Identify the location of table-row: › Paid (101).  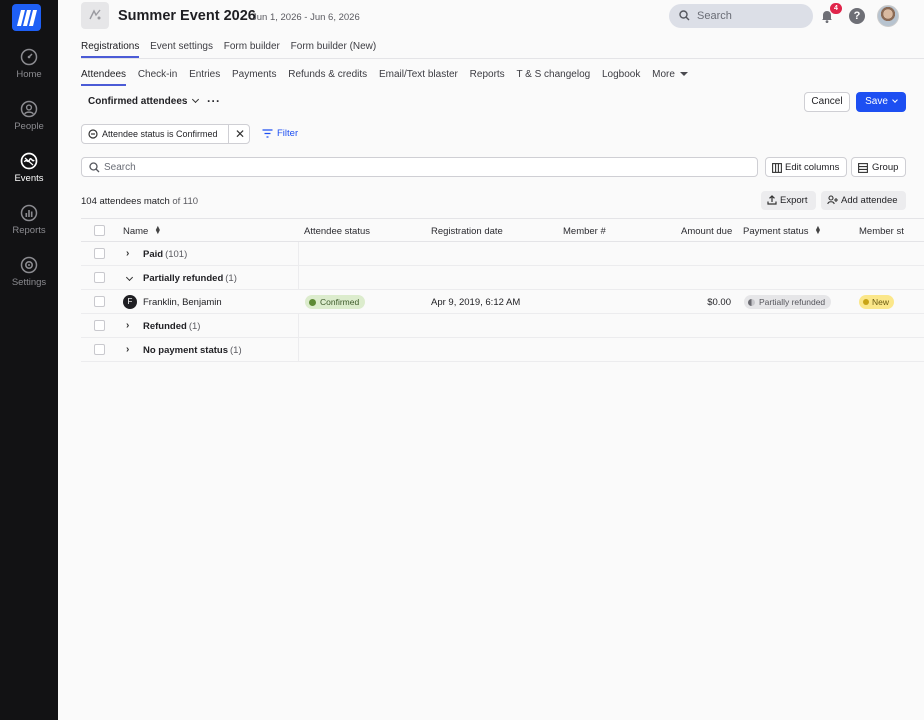
(502, 254).